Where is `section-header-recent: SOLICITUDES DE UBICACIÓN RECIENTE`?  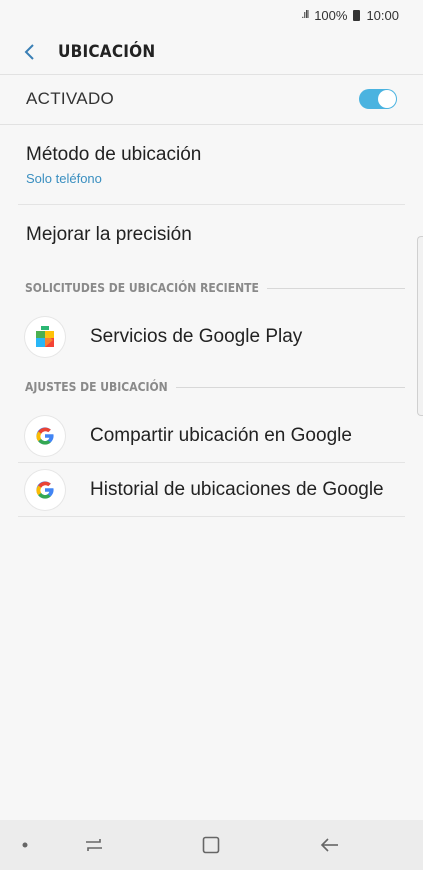 section-header-recent: SOLICITUDES DE UBICACIÓN RECIENTE is located at coordinates (215, 288).